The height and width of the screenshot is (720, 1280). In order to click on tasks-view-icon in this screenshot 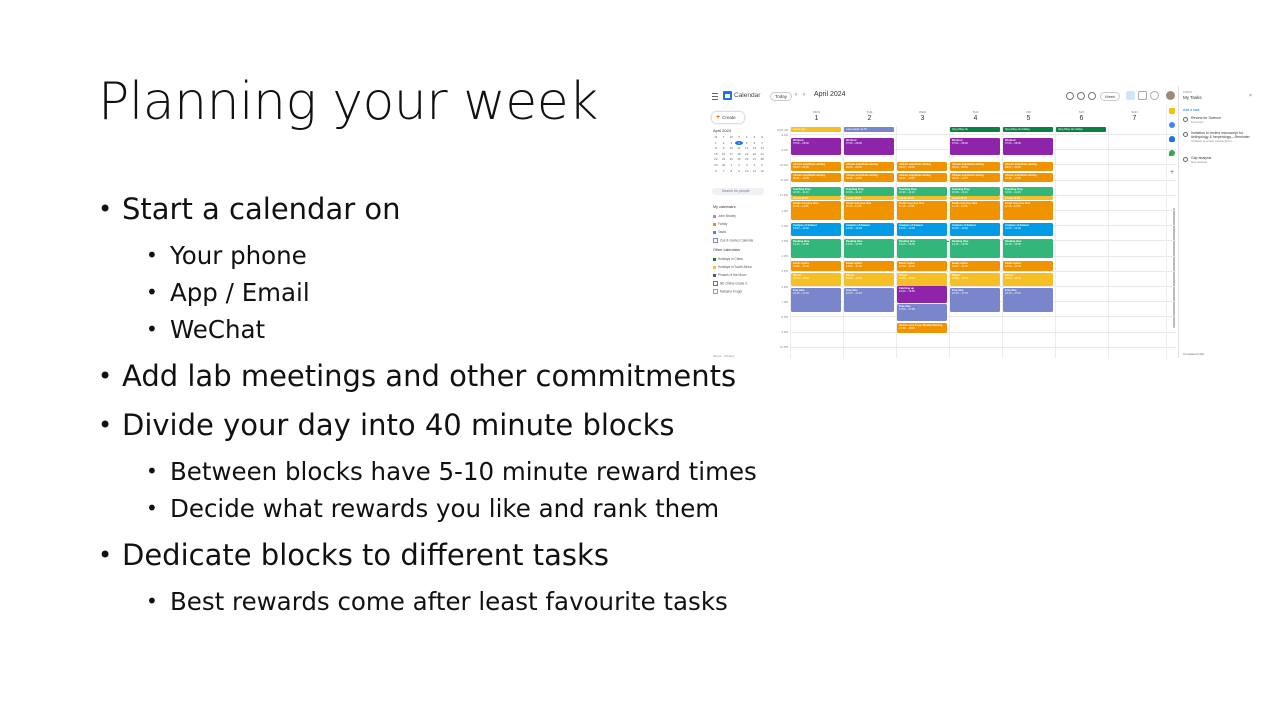, I will do `click(1142, 95)`.